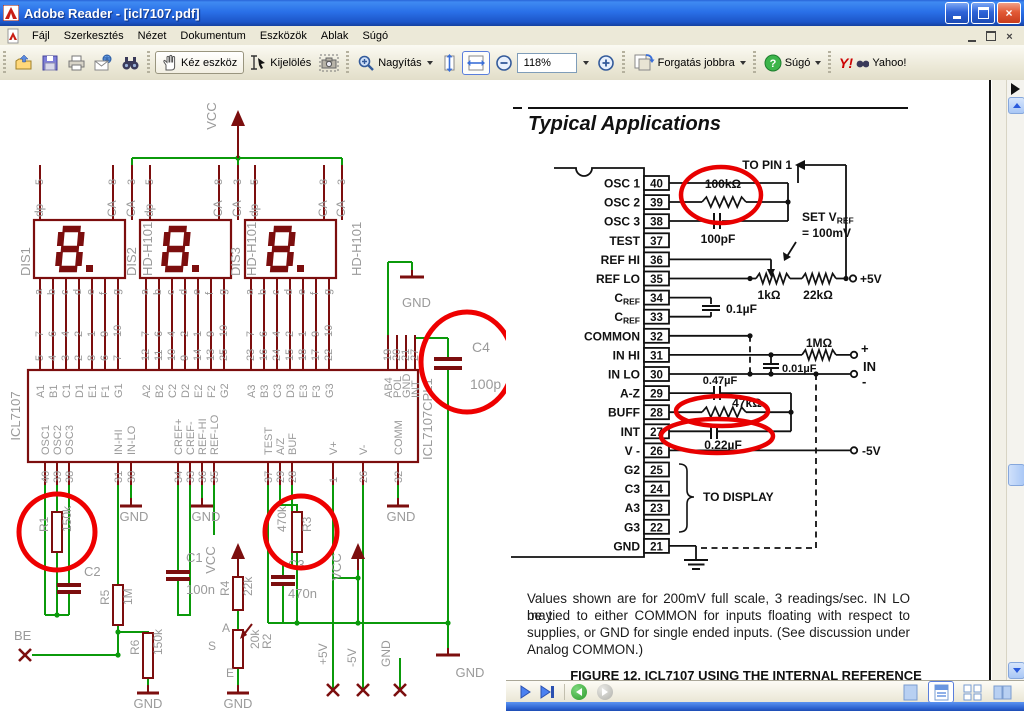 Image resolution: width=1024 pixels, height=711 pixels. Describe the element at coordinates (957, 13) in the screenshot. I see `minimize-button` at that location.